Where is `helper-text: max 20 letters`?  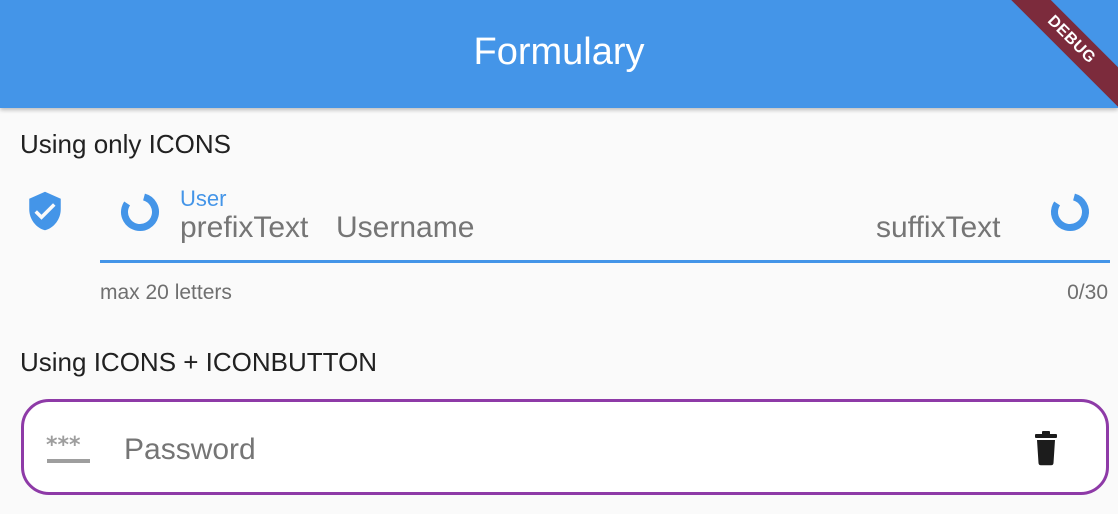 helper-text: max 20 letters is located at coordinates (166, 292).